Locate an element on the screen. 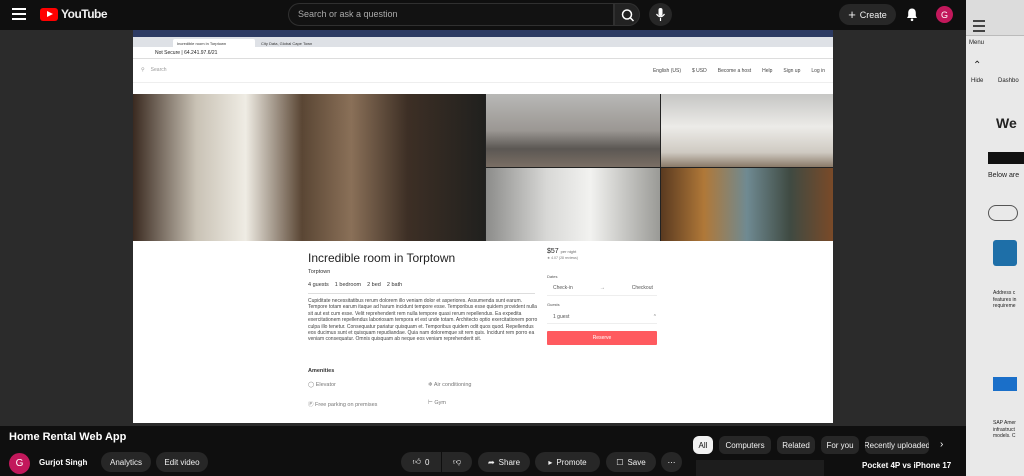 The image size is (1024, 476). listing-fact: 1 bedroom is located at coordinates (348, 285).